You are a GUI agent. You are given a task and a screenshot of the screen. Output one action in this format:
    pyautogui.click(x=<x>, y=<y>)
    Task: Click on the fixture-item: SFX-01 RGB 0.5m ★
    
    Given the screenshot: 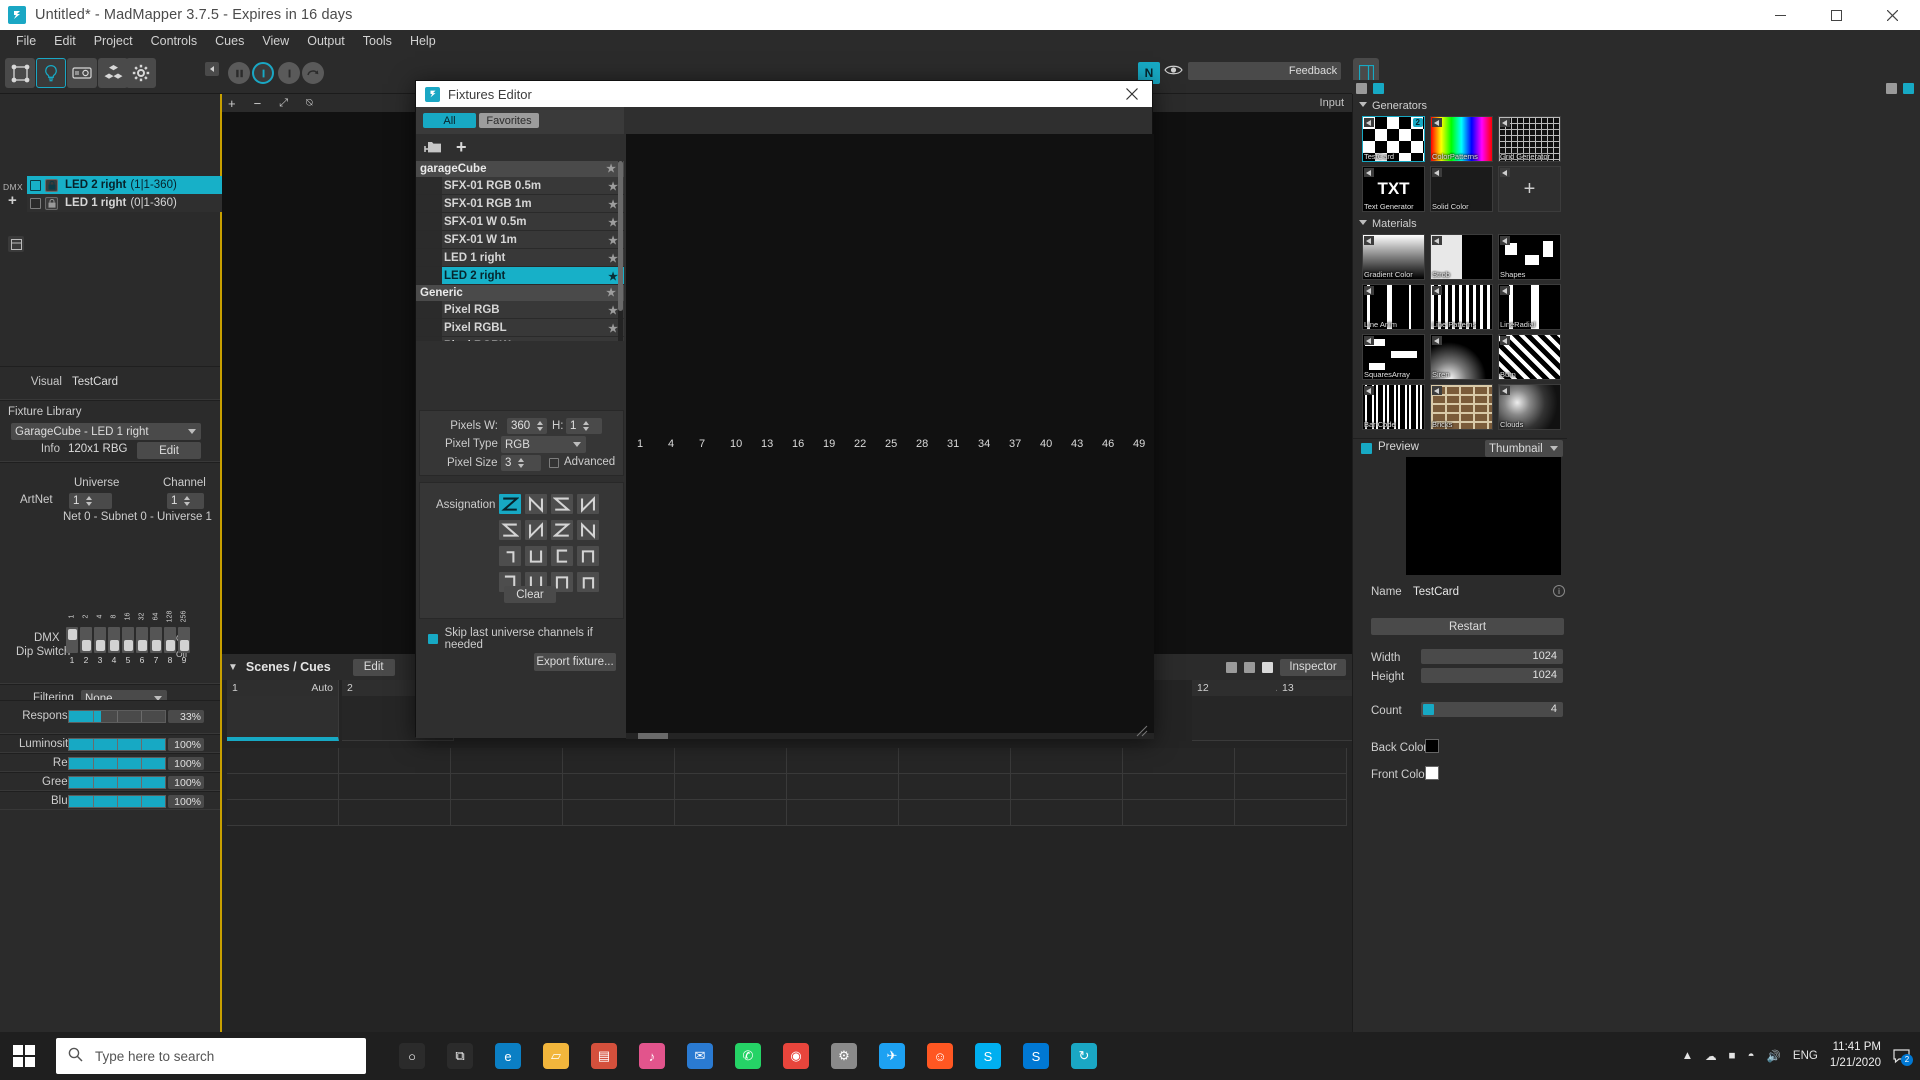 What is the action you would take?
    pyautogui.click(x=520, y=186)
    